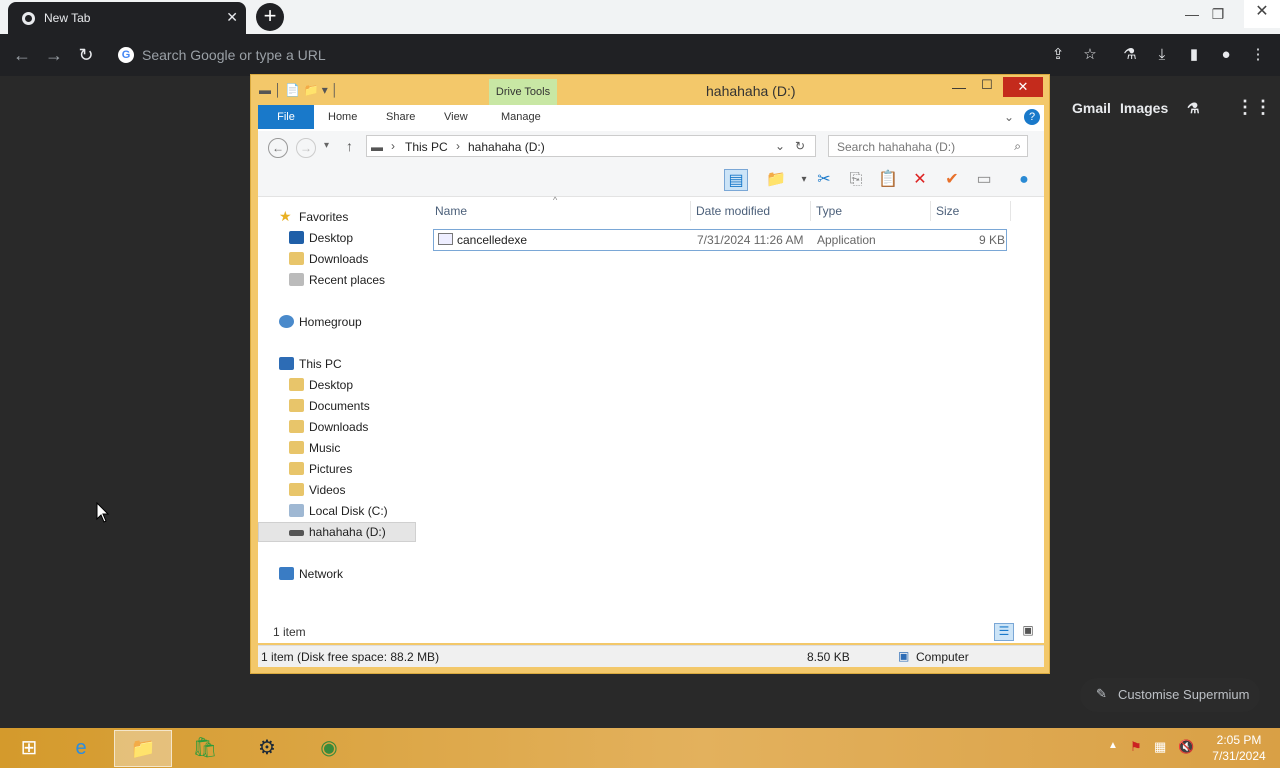 This screenshot has height=768, width=1280. I want to click on drive-icon, so click(296, 533).